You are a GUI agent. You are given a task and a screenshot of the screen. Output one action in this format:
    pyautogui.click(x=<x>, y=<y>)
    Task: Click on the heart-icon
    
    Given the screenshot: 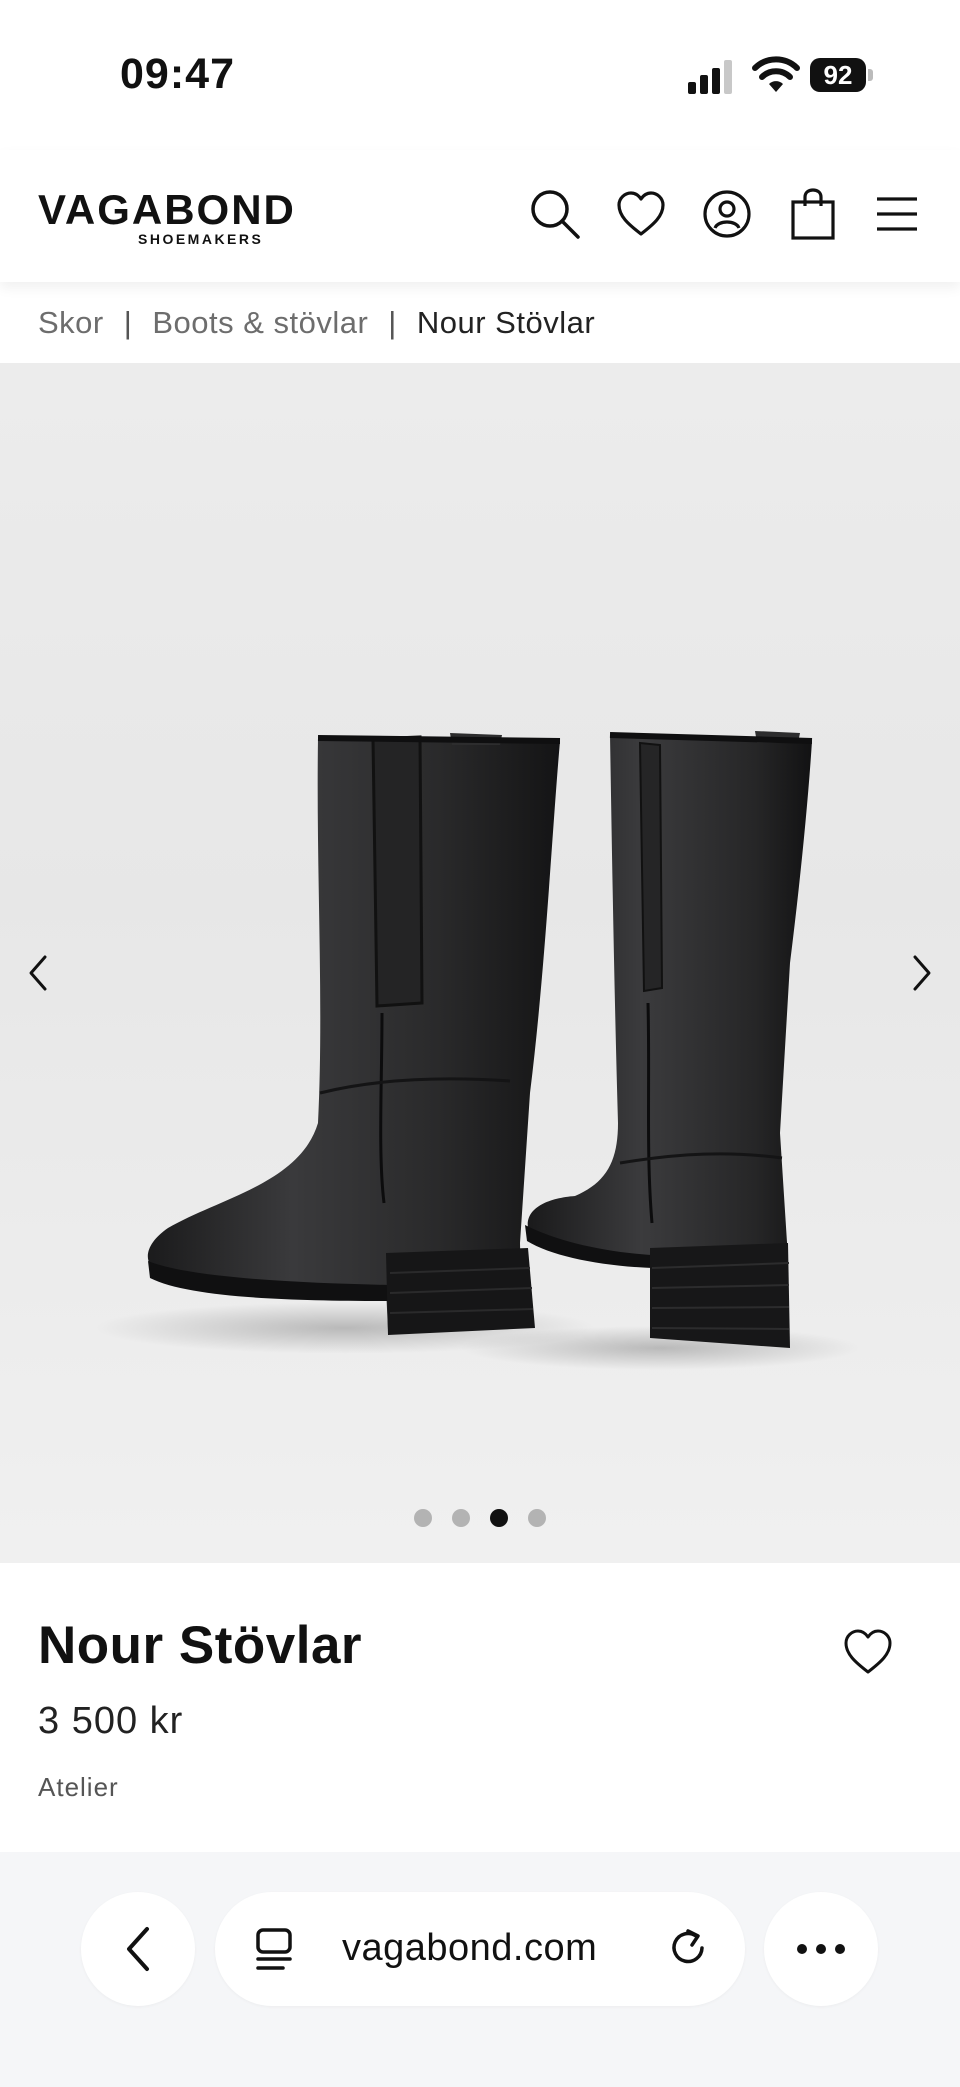 What is the action you would take?
    pyautogui.click(x=641, y=214)
    